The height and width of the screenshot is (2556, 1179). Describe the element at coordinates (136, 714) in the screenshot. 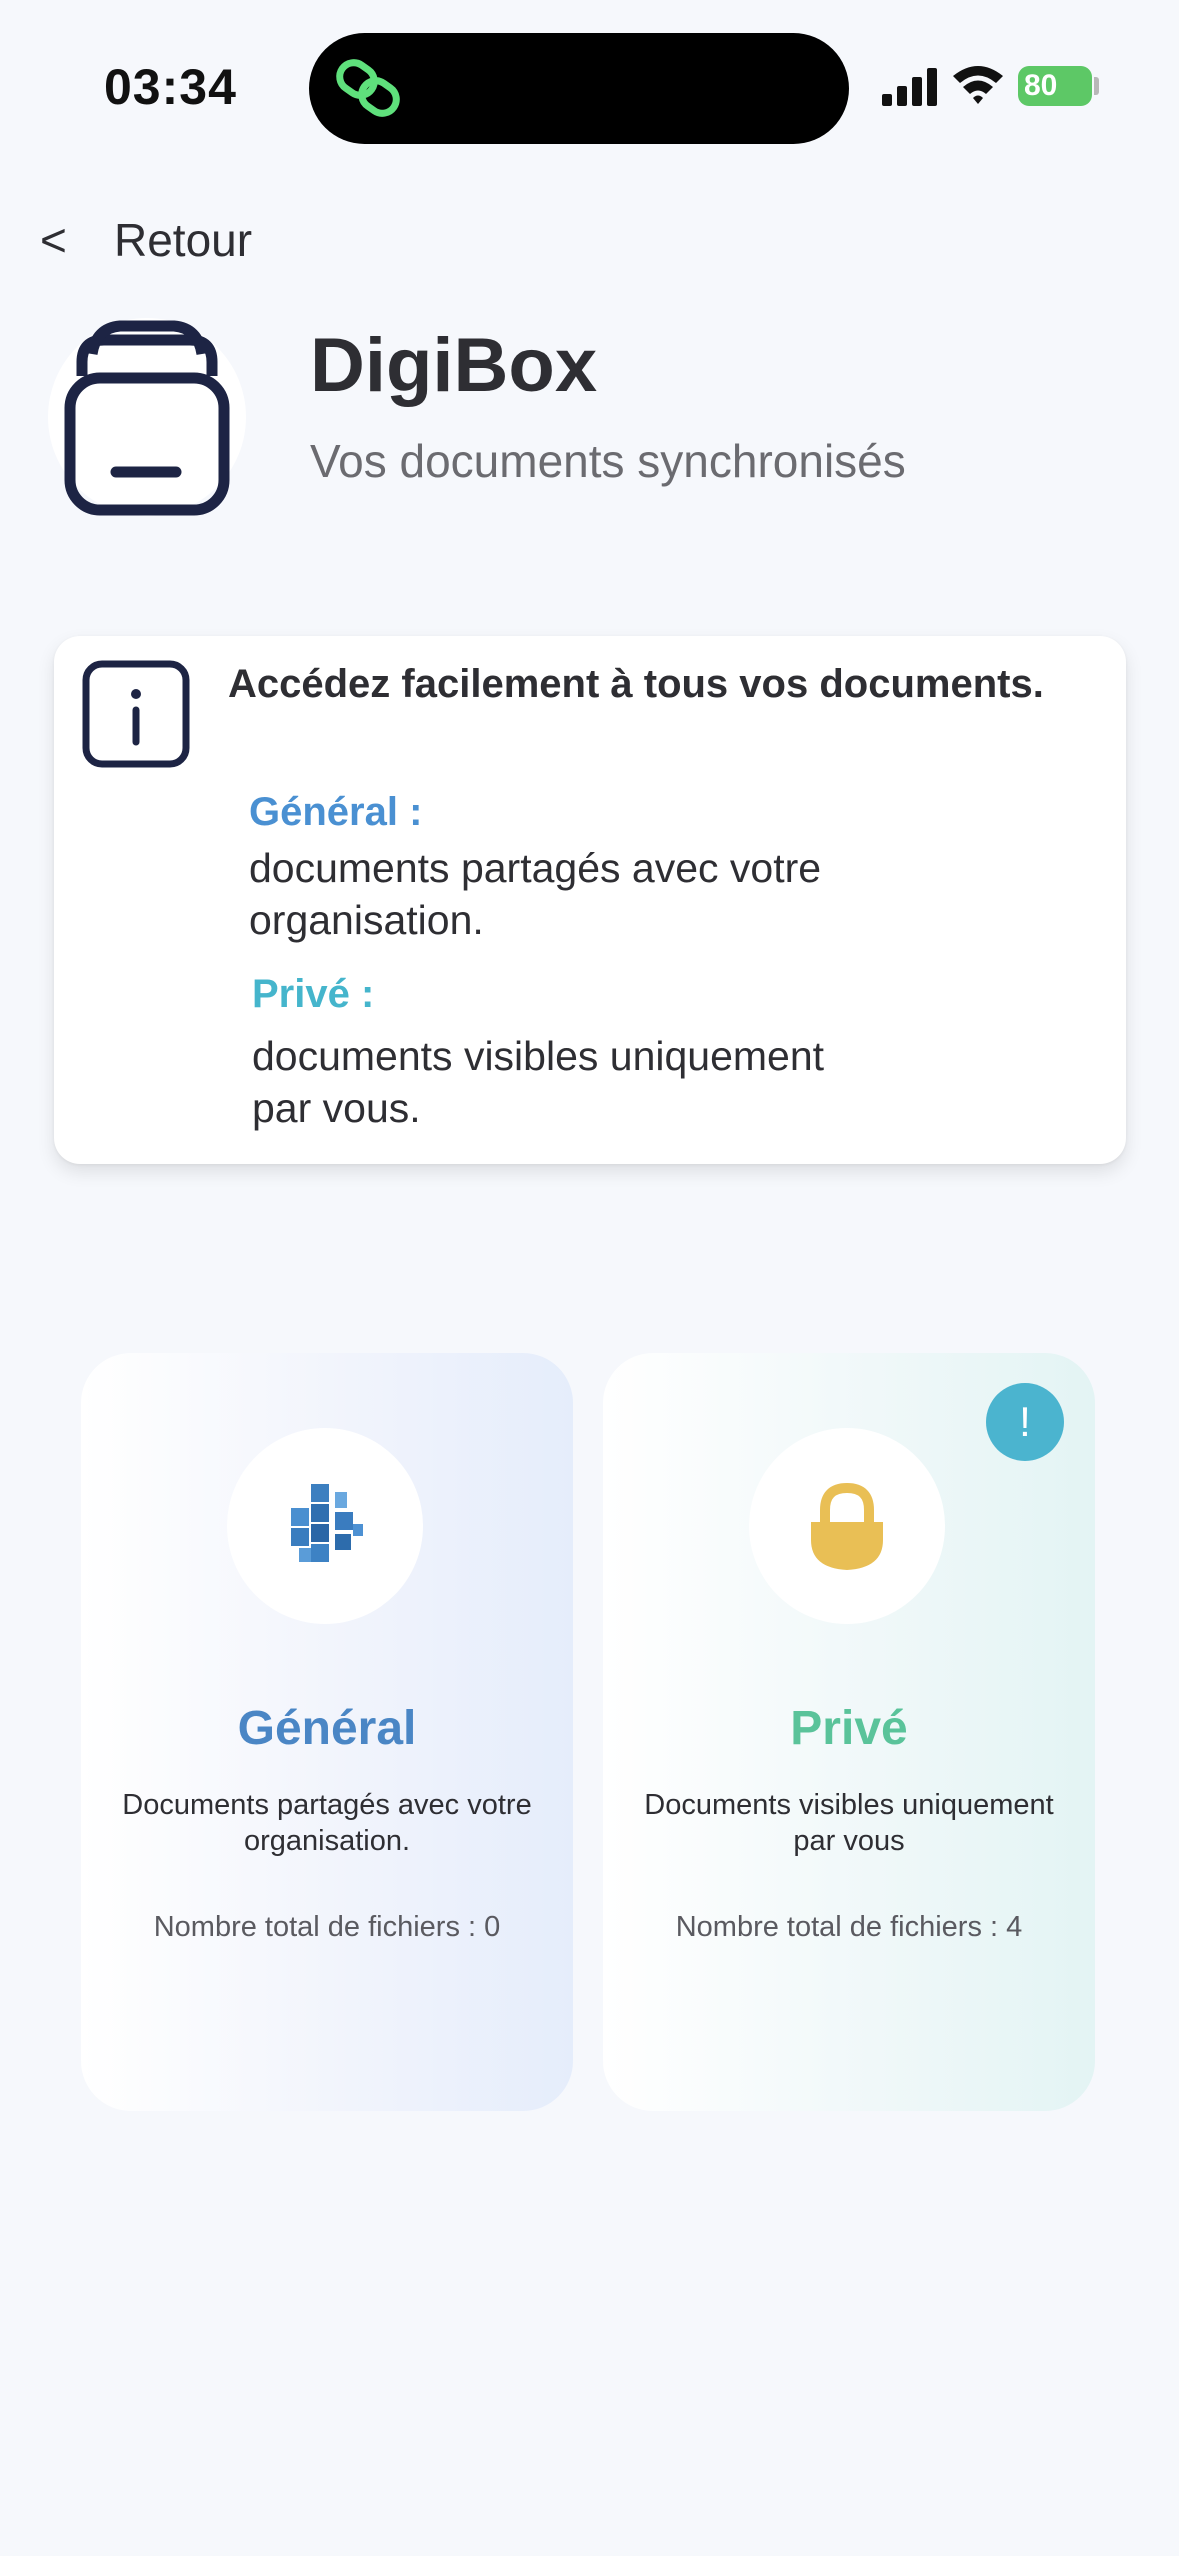

I see `info-icon` at that location.